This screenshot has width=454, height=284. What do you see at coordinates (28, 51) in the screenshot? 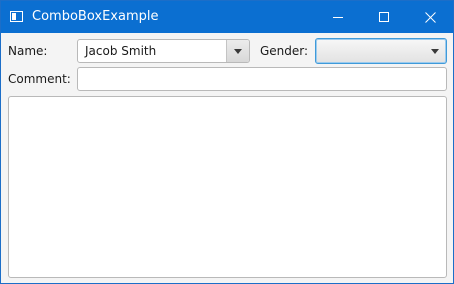
I see `name-label: Name:` at bounding box center [28, 51].